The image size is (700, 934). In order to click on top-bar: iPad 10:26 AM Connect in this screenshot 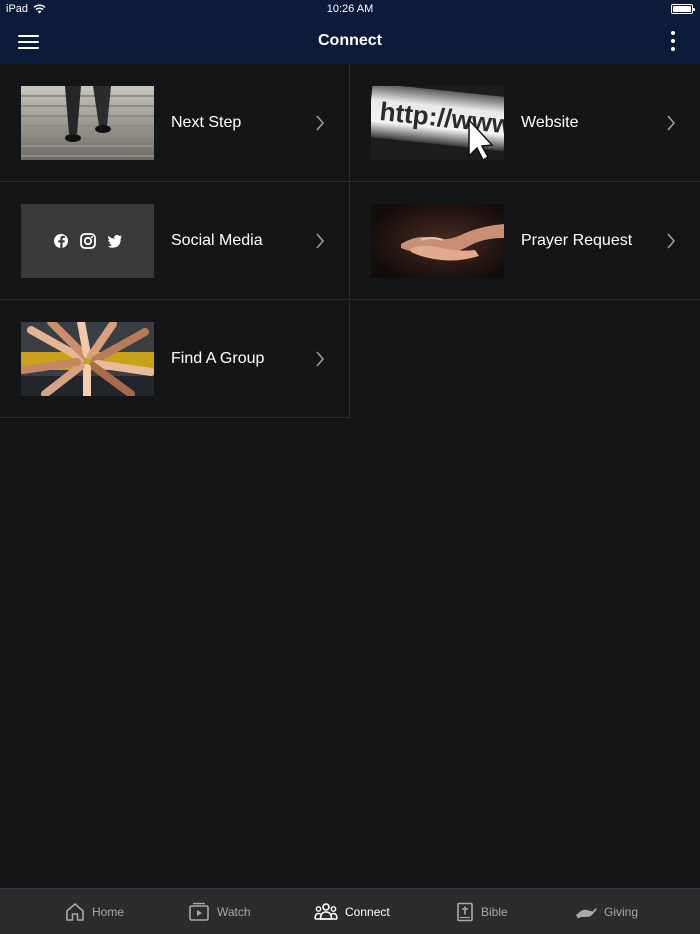, I will do `click(350, 32)`.